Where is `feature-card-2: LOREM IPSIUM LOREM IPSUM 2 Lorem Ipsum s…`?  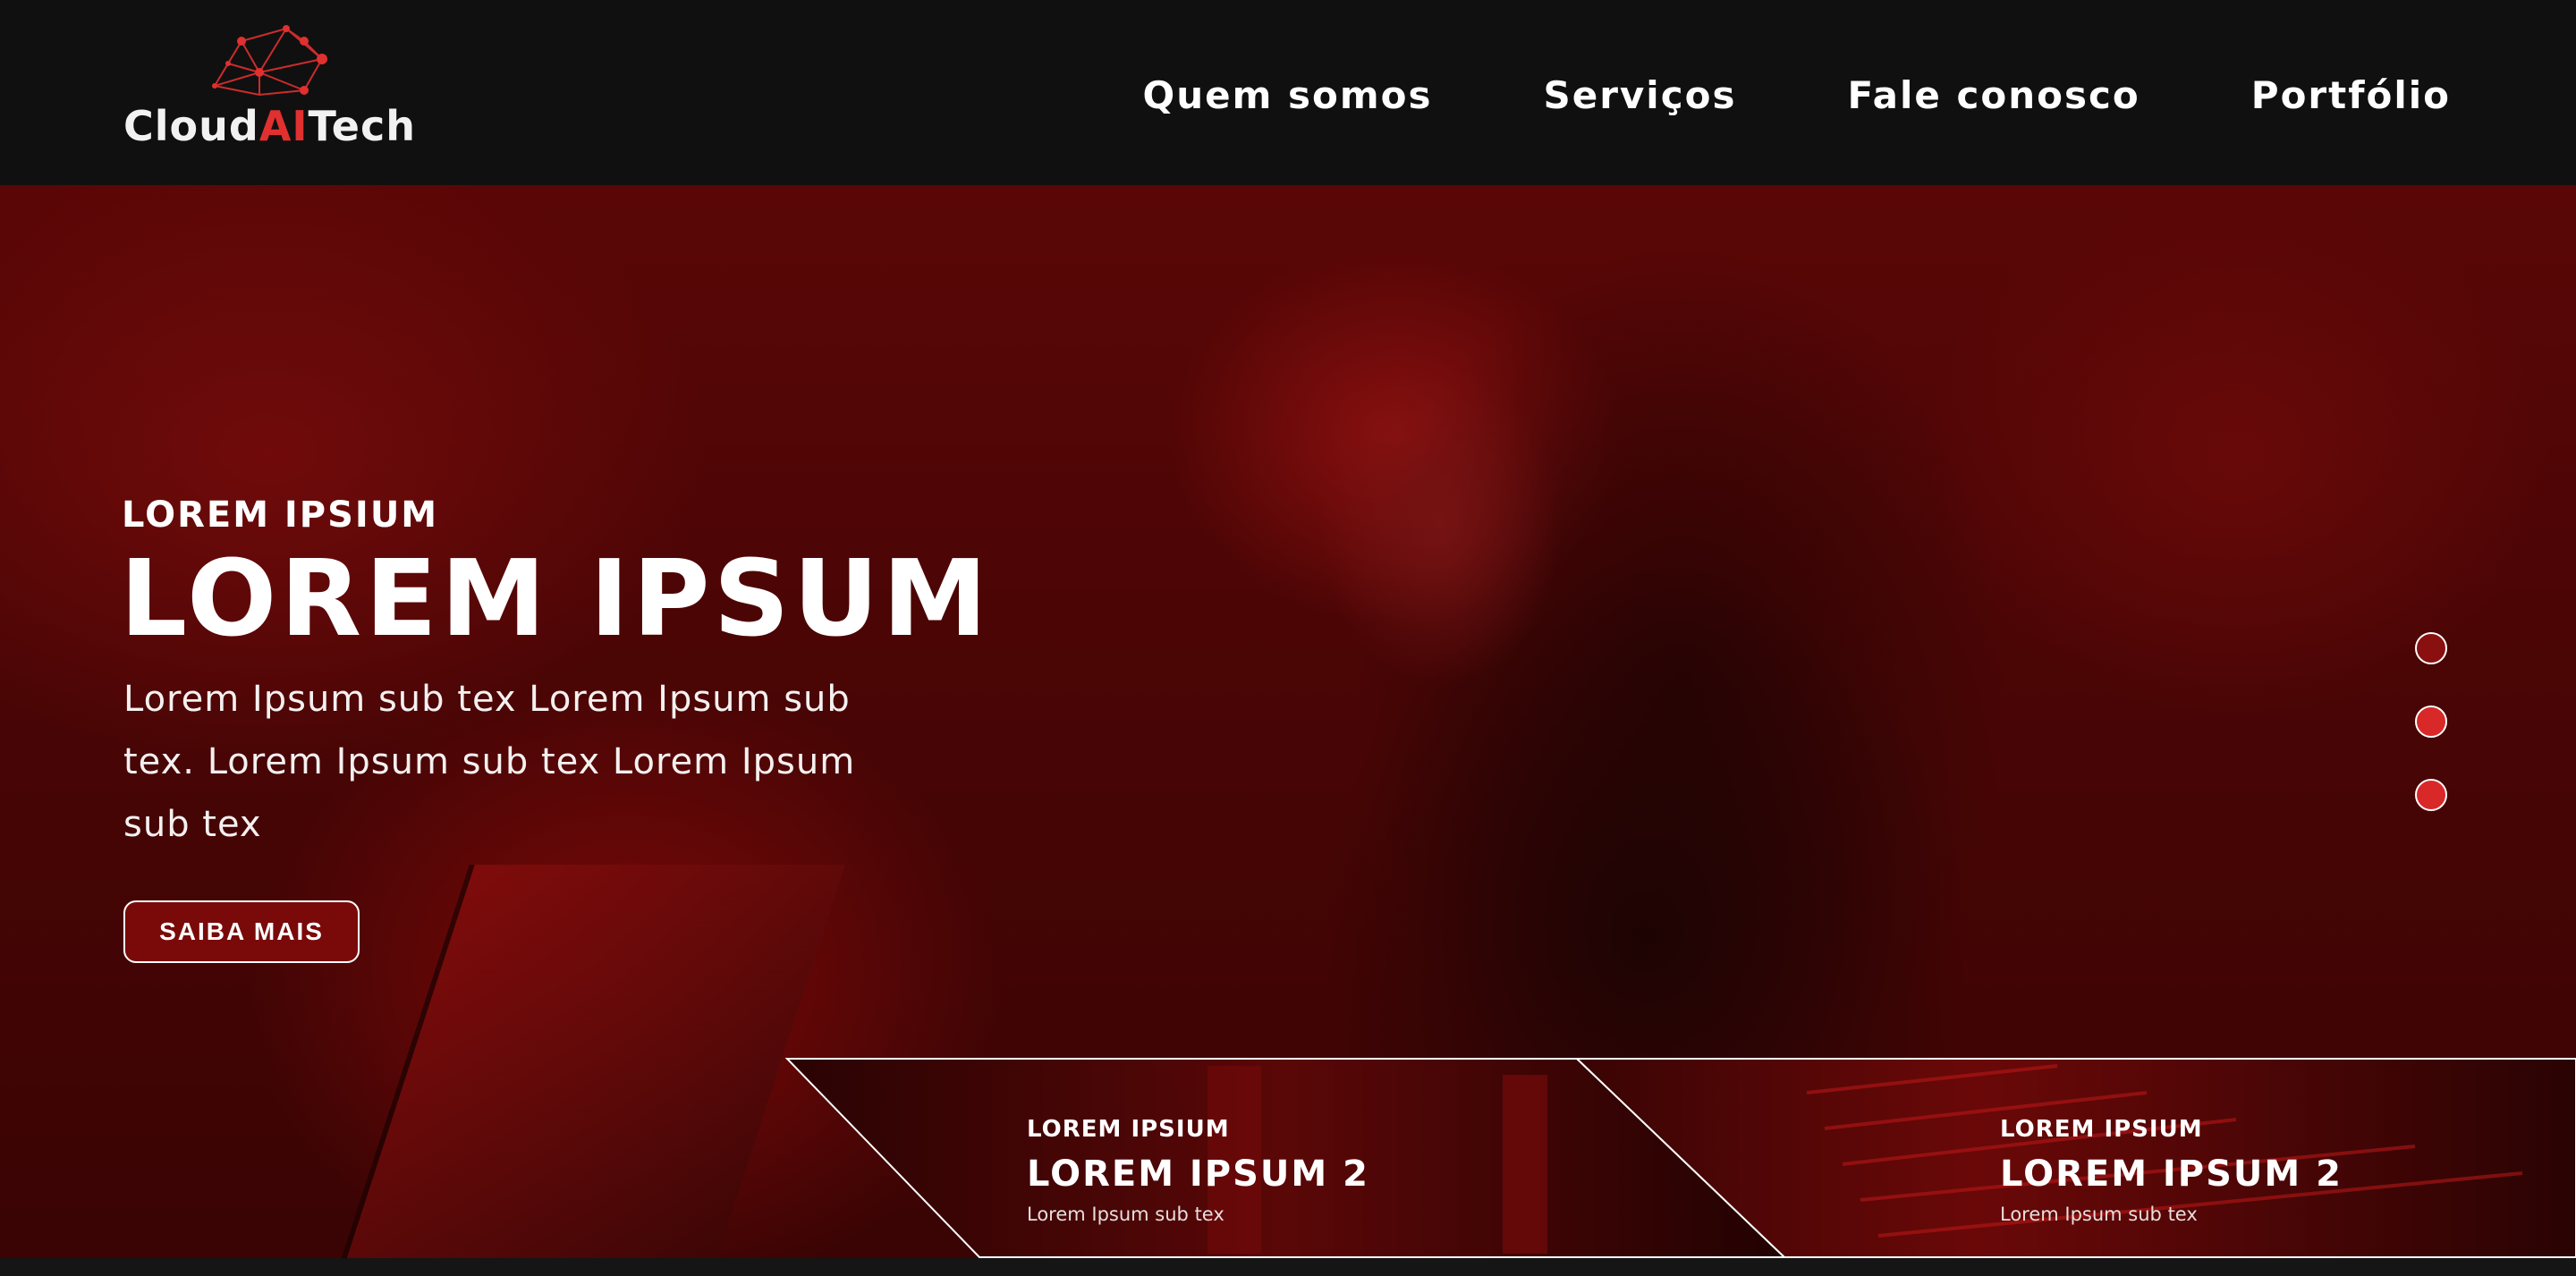 feature-card-2: LOREM IPSIUM LOREM IPSUM 2 Lorem Ipsum s… is located at coordinates (2171, 1170).